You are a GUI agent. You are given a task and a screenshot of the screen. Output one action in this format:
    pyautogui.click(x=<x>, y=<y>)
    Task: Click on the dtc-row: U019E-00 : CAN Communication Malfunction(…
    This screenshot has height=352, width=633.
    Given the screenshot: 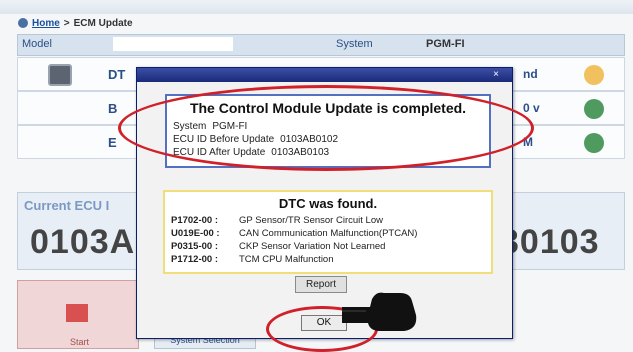 What is the action you would take?
    pyautogui.click(x=294, y=233)
    